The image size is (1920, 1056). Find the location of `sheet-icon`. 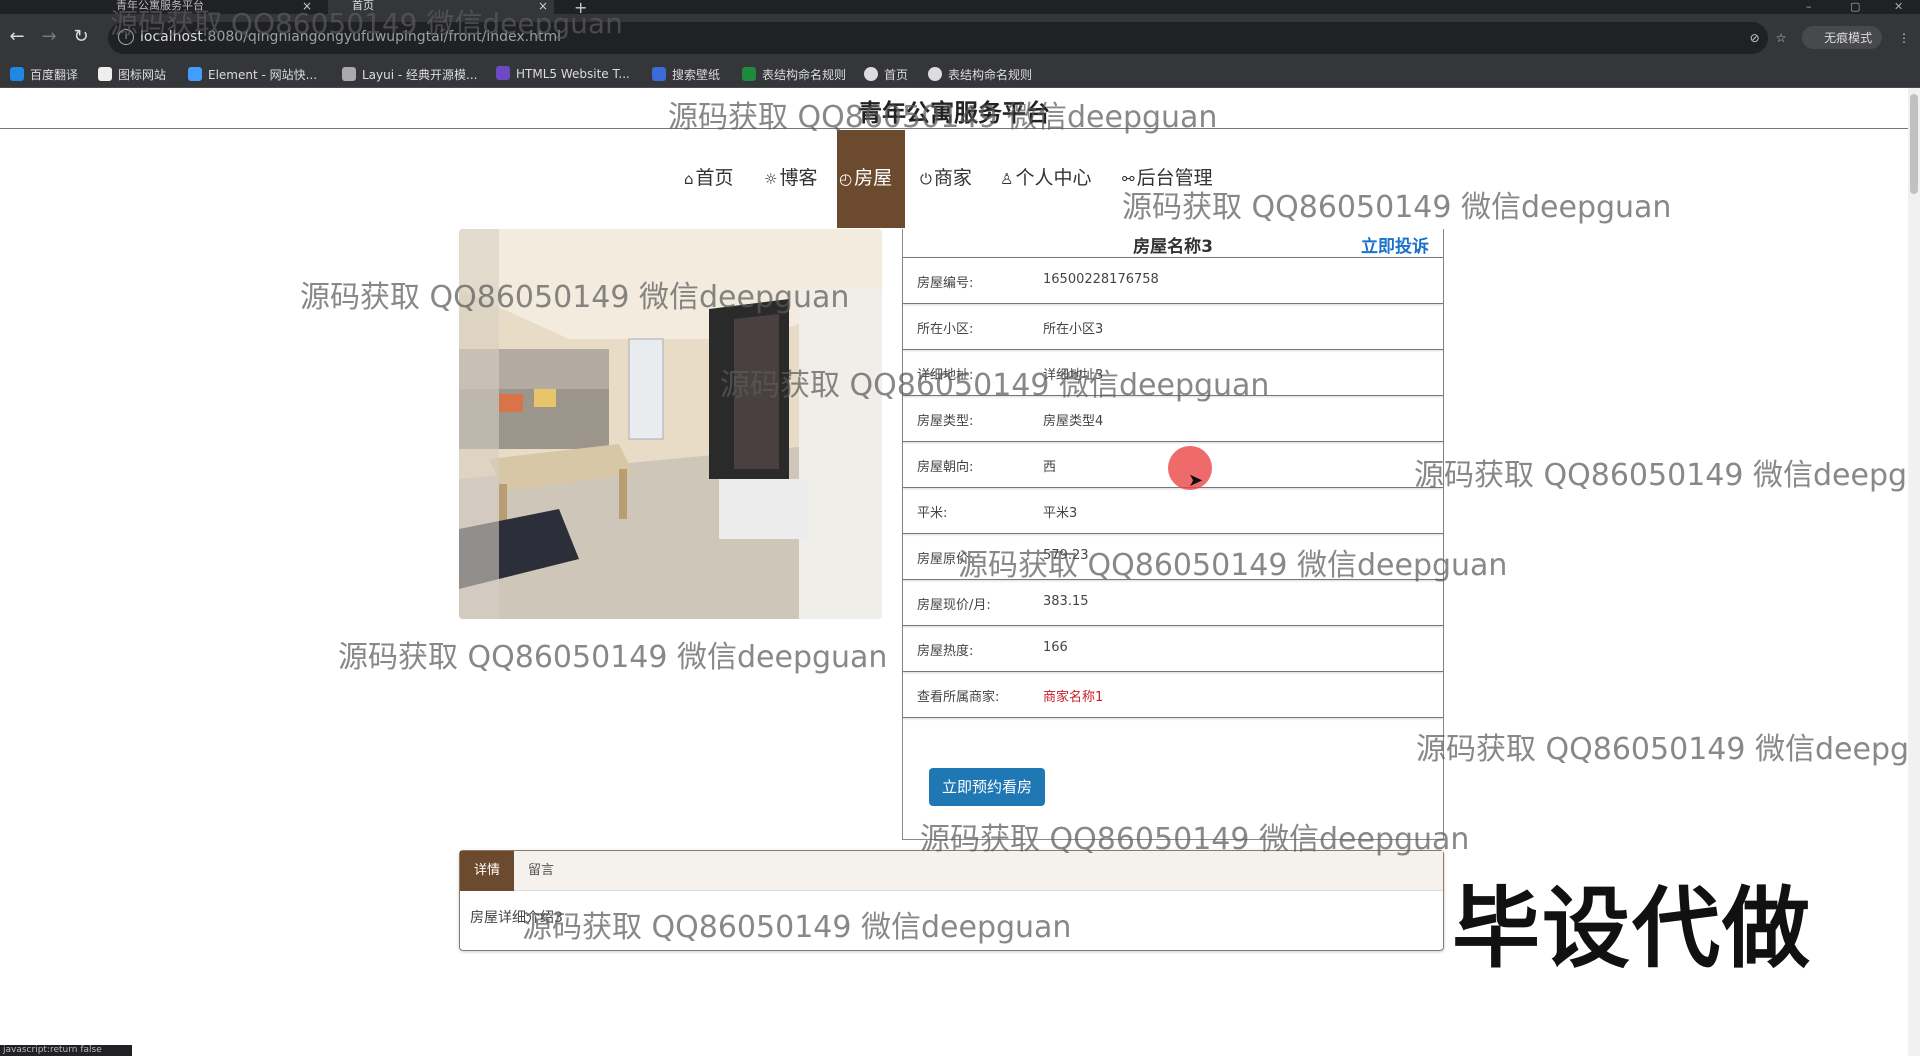

sheet-icon is located at coordinates (749, 74).